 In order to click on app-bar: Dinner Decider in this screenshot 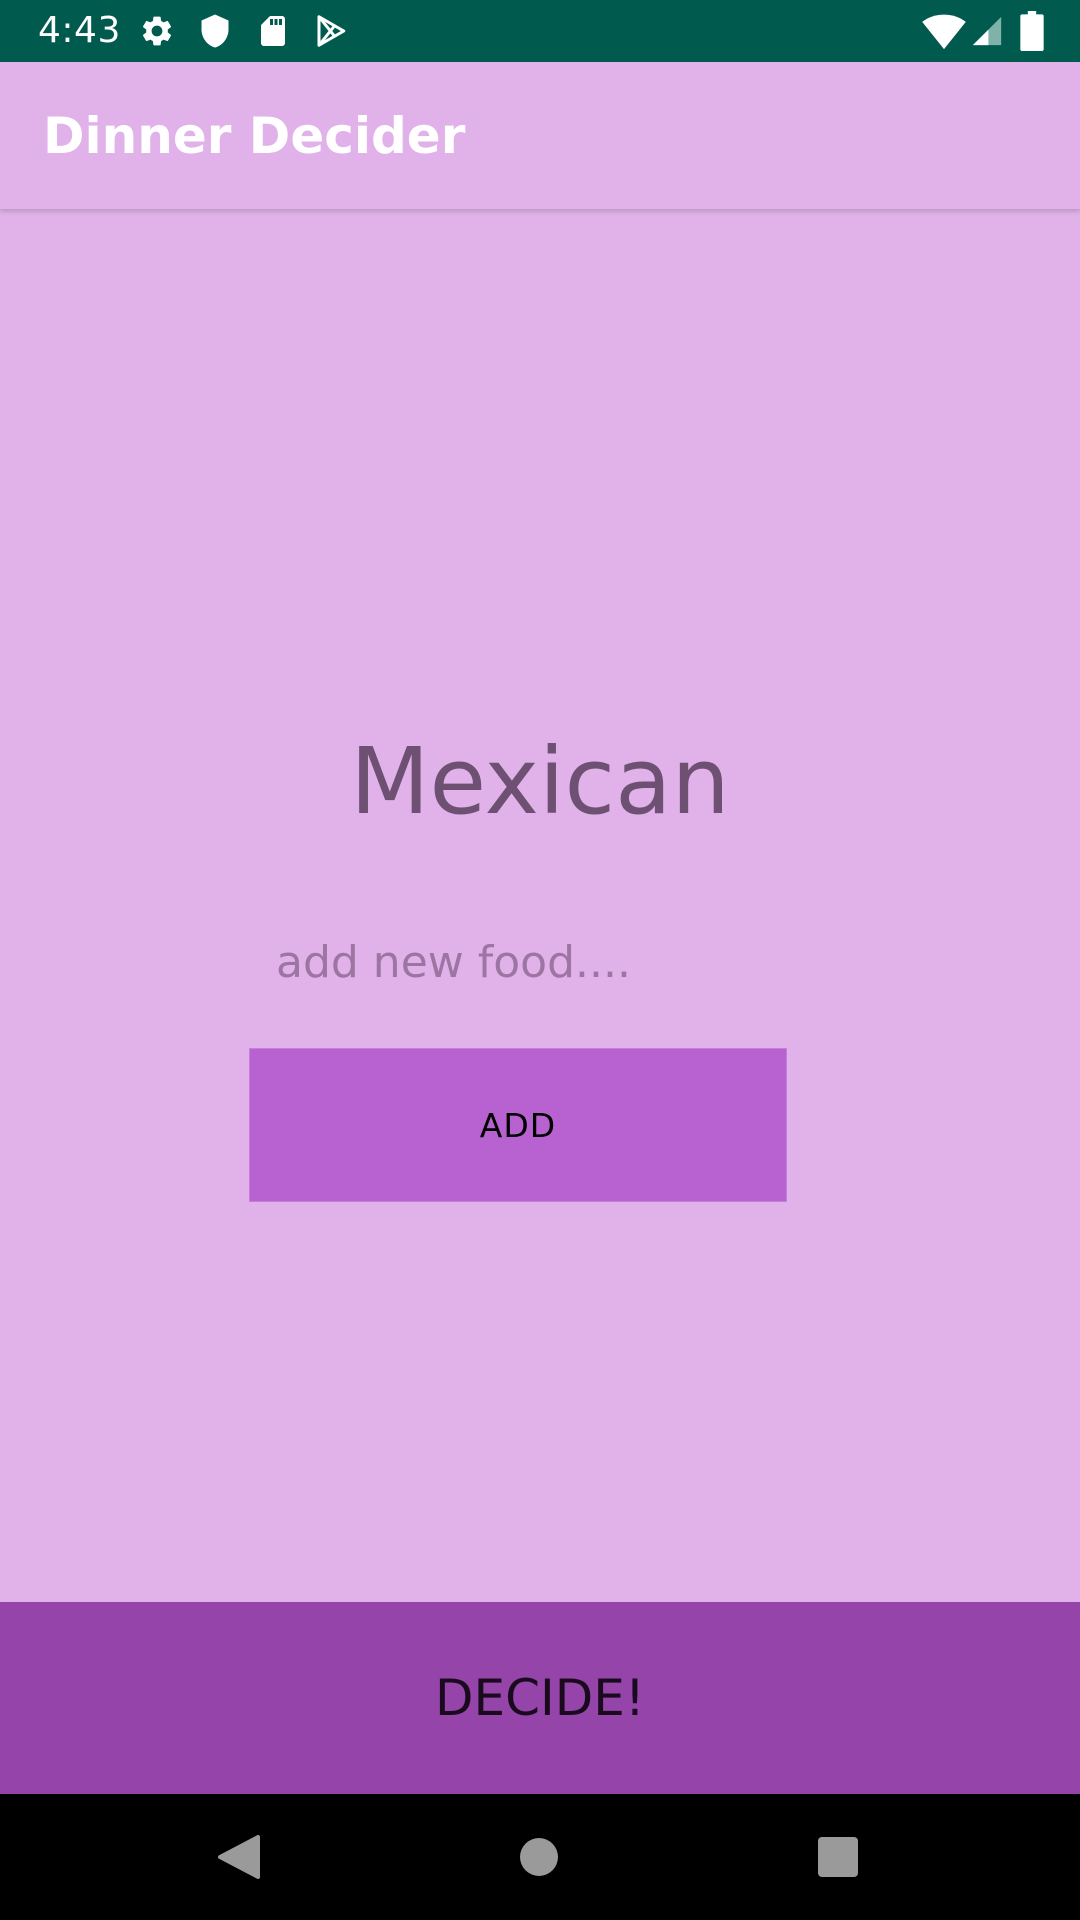, I will do `click(540, 135)`.